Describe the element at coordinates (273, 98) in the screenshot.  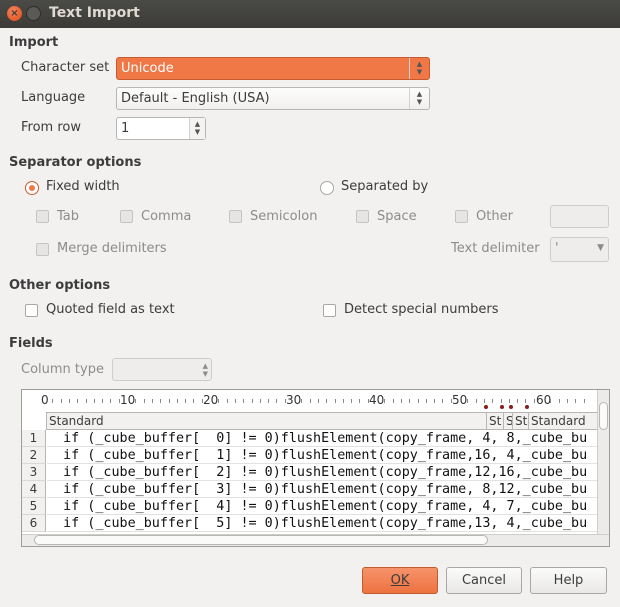
I see `language-select: Default - English (USA) ▲ ▼` at that location.